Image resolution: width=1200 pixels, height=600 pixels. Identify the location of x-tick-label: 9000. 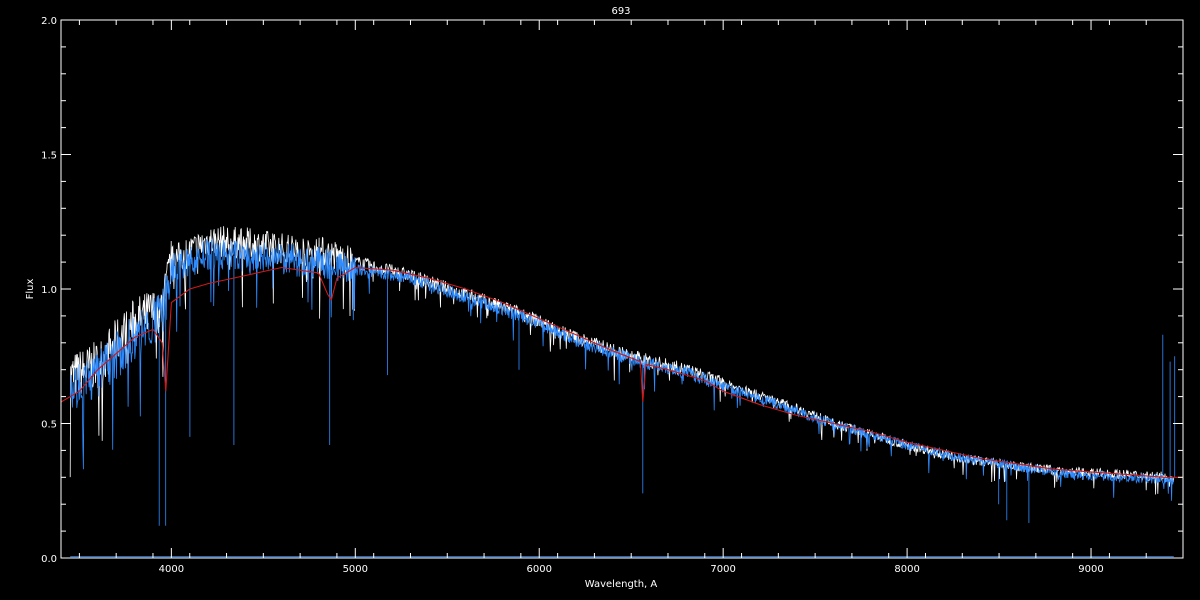
(1090, 569).